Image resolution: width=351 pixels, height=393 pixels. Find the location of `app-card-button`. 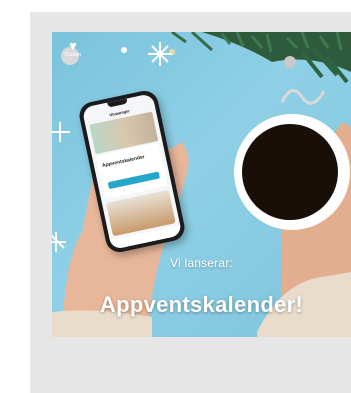

app-card-button is located at coordinates (134, 180).